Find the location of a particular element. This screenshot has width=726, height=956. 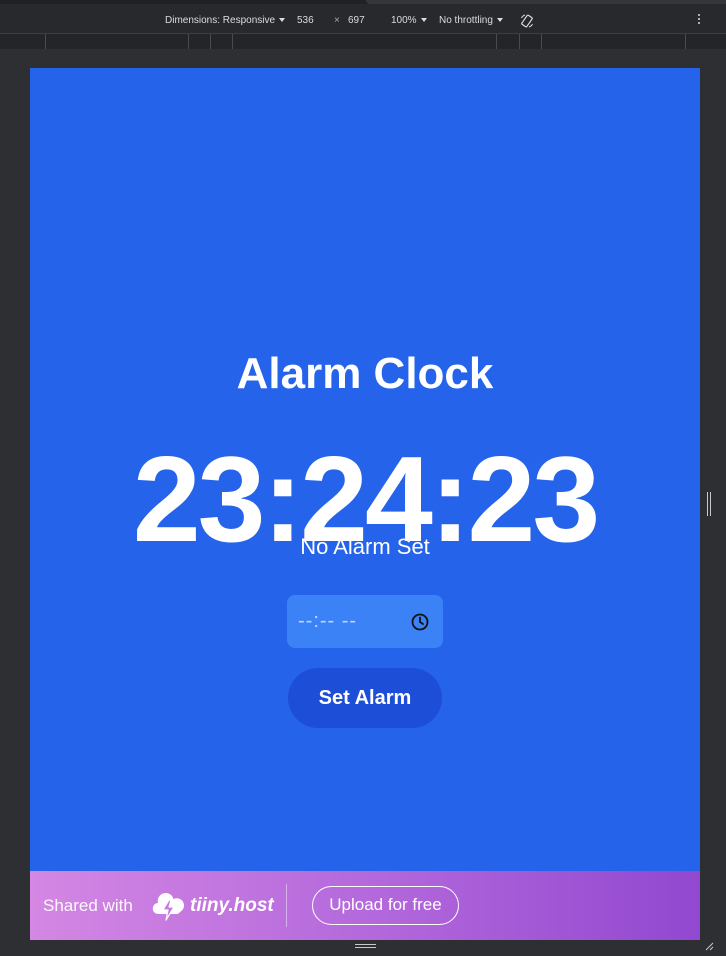

tiiny-host-banner: Shared with tiiny.host Upload for free is located at coordinates (365, 905).